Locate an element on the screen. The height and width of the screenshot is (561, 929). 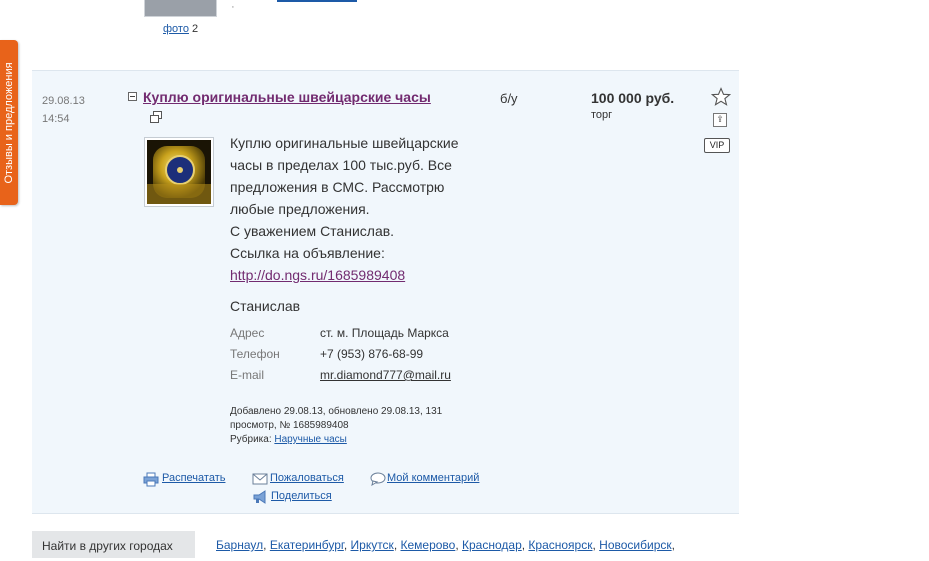
description-line: часы в пределах 100 тыс.руб. Все is located at coordinates (341, 165).